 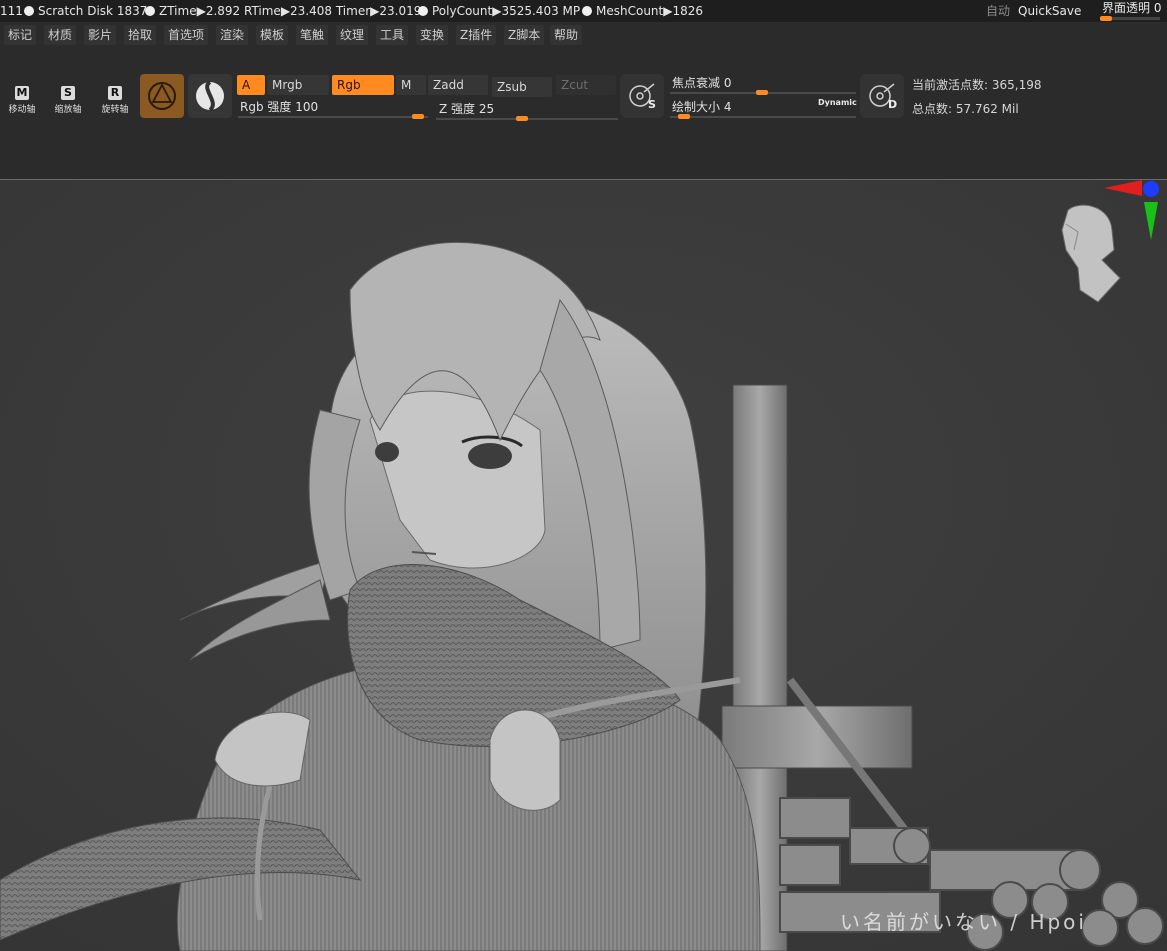 What do you see at coordinates (333, 116) in the screenshot?
I see `rgb-intensity-slider` at bounding box center [333, 116].